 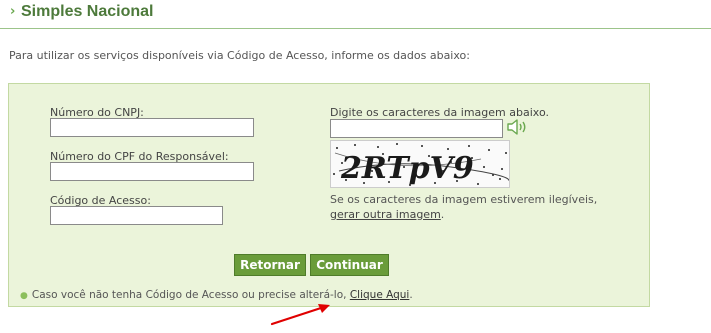 What do you see at coordinates (300, 315) in the screenshot?
I see `red-arrow-annotation` at bounding box center [300, 315].